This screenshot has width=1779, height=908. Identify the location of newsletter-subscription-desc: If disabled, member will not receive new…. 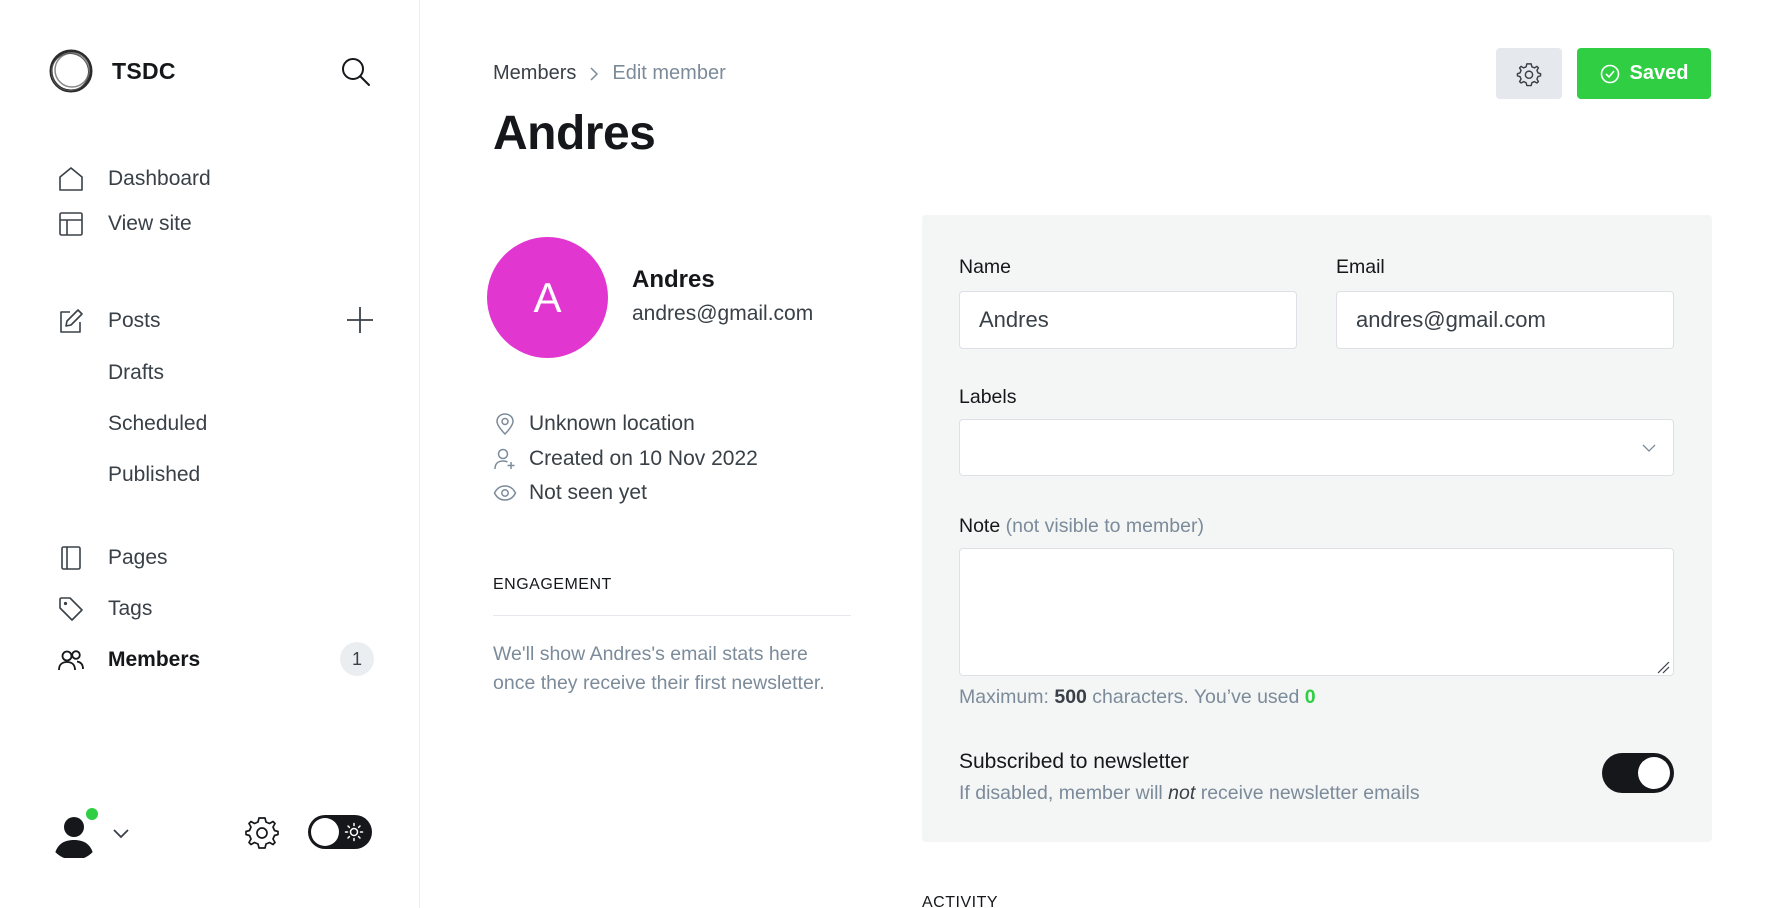
(1189, 793).